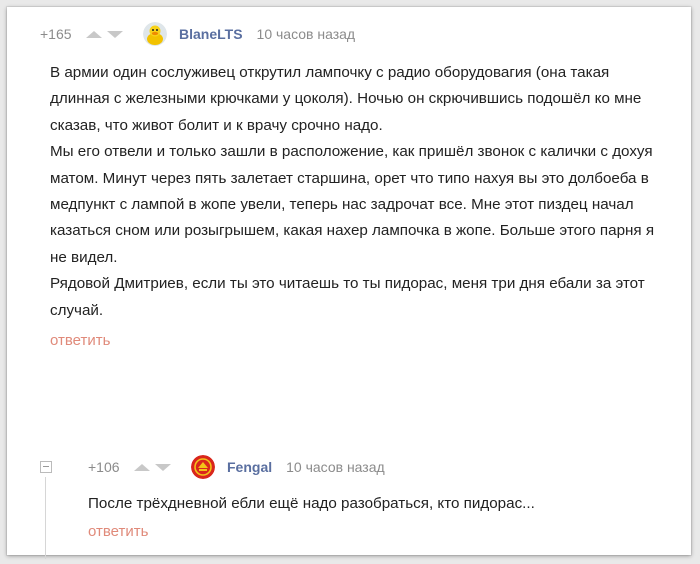  What do you see at coordinates (203, 467) in the screenshot?
I see `emblem-avatar-icon` at bounding box center [203, 467].